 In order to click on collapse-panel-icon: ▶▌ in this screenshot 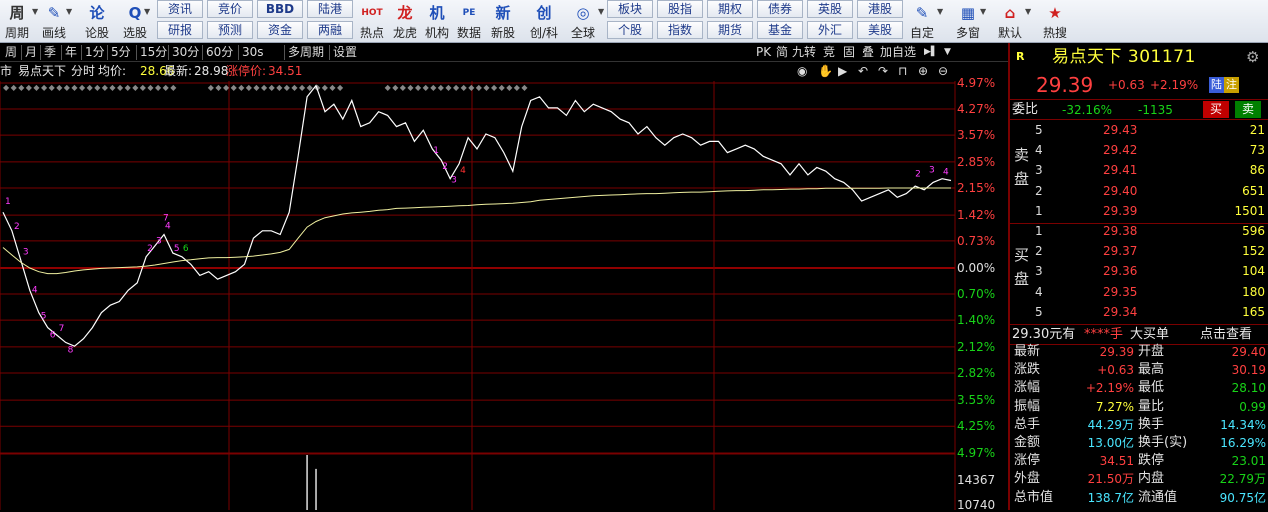, I will do `click(931, 52)`.